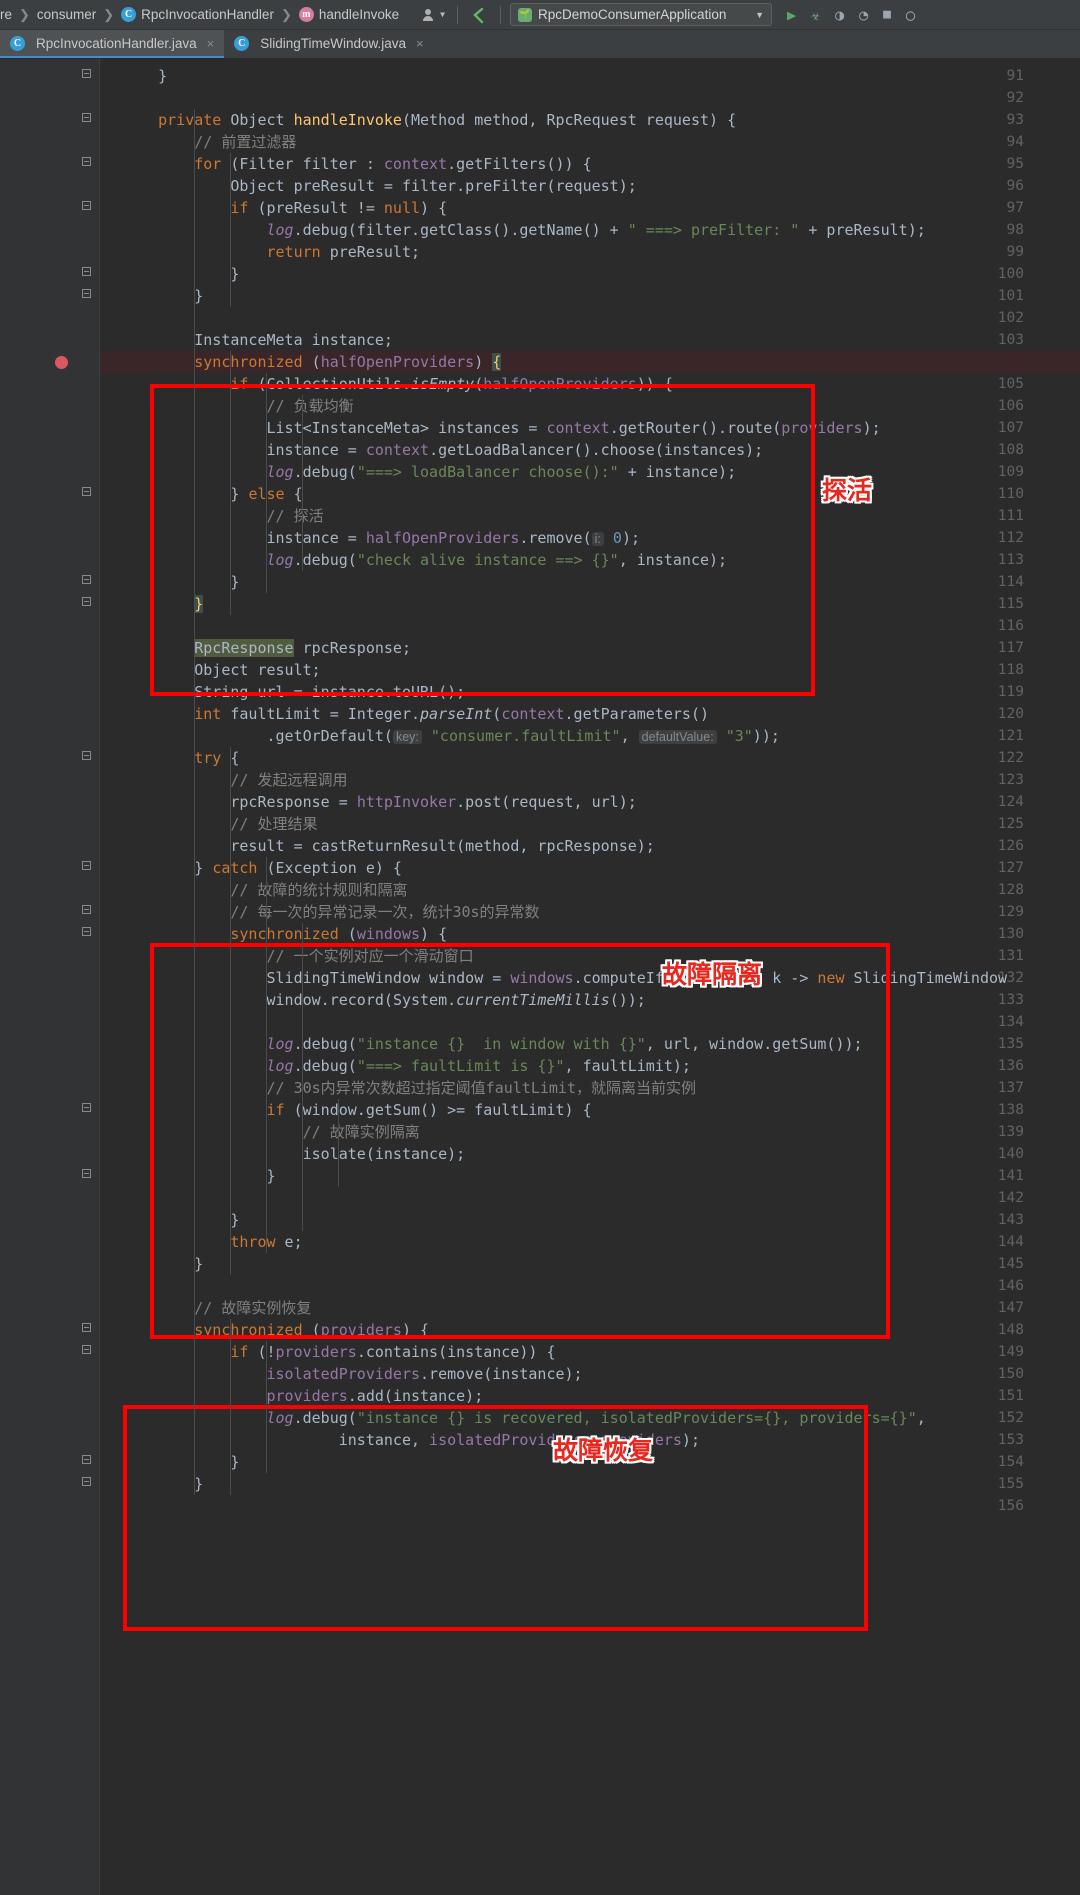 The image size is (1080, 1895). What do you see at coordinates (590, 1374) in the screenshot?
I see `code-line: isolatedProviders.remove(instance);` at bounding box center [590, 1374].